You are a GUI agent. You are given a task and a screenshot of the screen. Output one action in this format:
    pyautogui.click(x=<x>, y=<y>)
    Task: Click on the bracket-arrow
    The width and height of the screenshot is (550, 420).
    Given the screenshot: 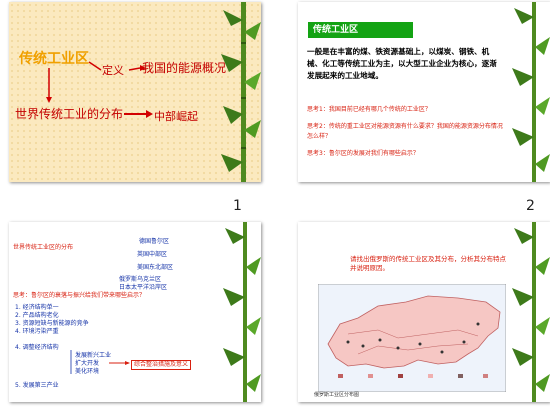 What is the action you would take?
    pyautogui.click(x=100, y=362)
    